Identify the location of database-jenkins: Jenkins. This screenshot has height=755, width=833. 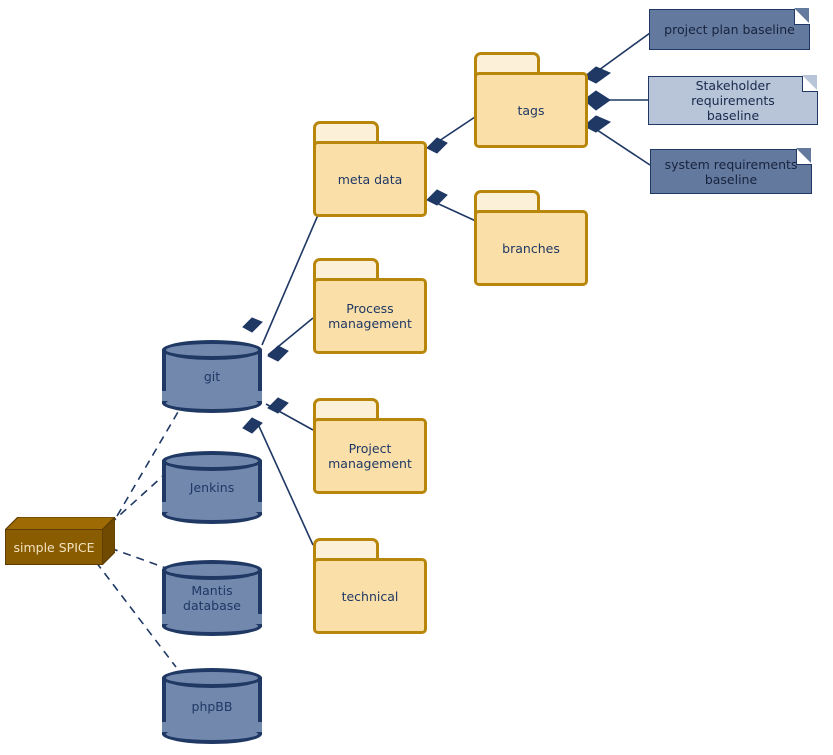
(212, 487).